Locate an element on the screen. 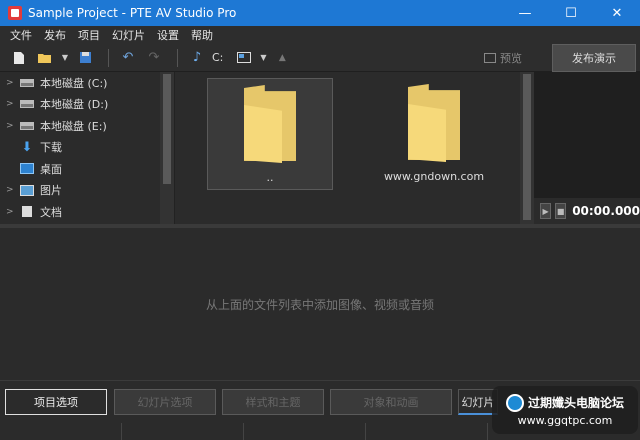 This screenshot has height=440, width=640. preview-icon is located at coordinates (490, 58).